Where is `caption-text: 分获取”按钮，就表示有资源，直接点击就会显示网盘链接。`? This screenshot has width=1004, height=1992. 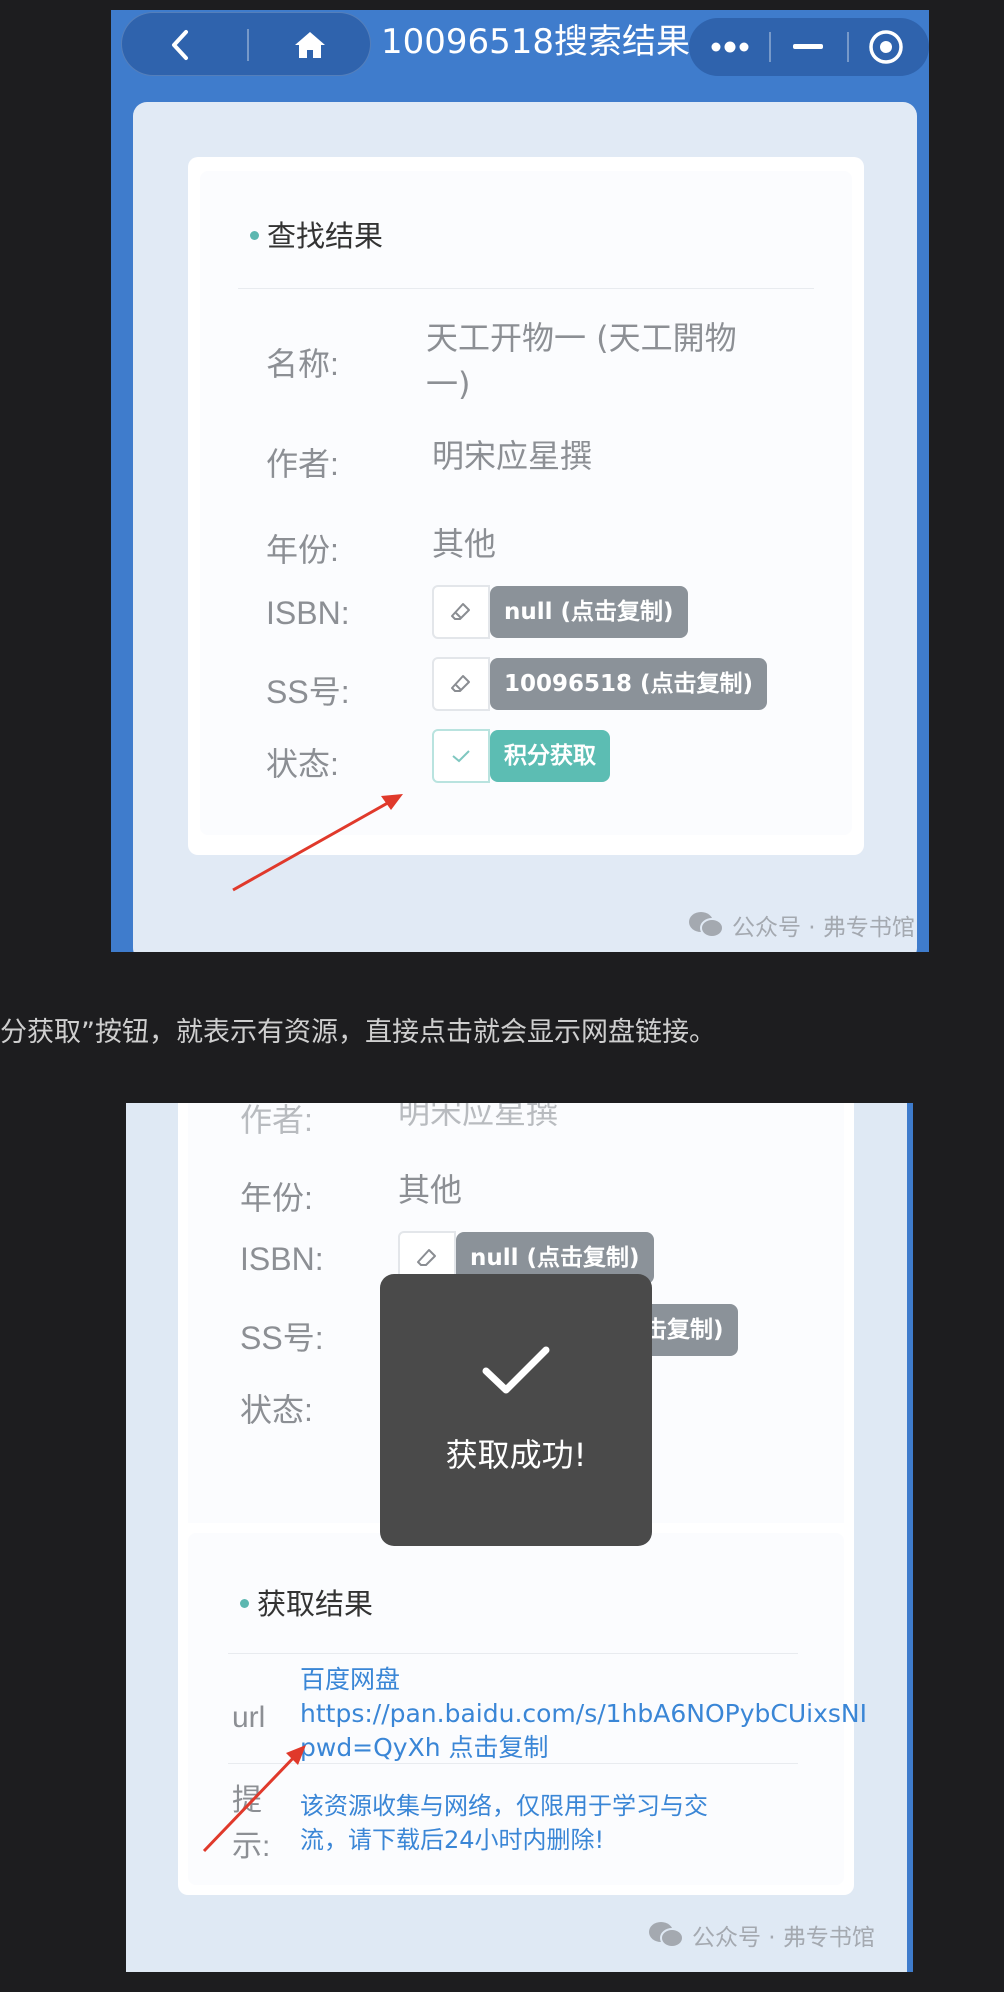
caption-text: 分获取”按钮，就表示有资源，直接点击就会显示网盘链接。 is located at coordinates (358, 1032).